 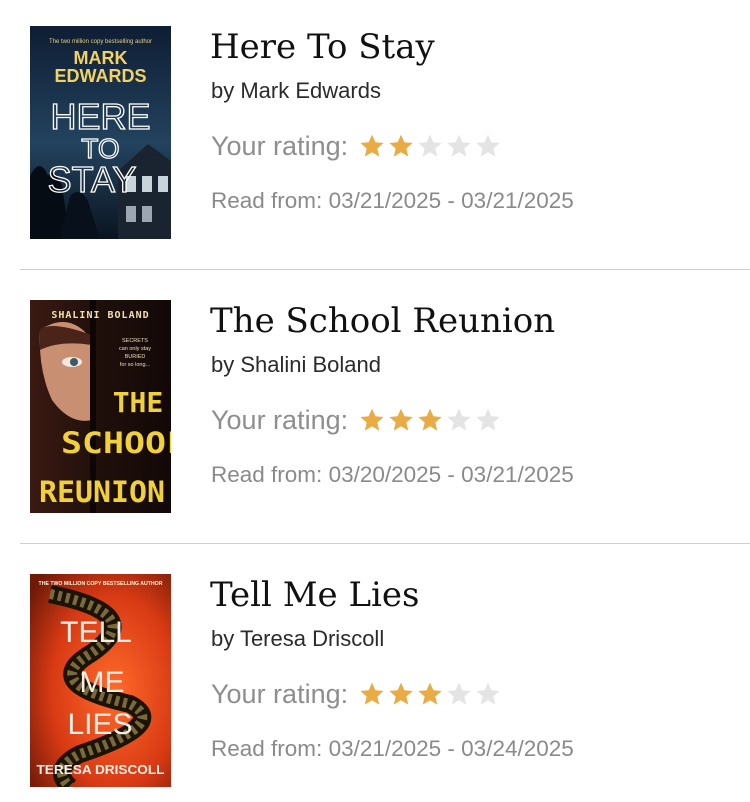 What do you see at coordinates (100, 42) in the screenshot?
I see `cover-tagline: The two million copy bestselling author` at bounding box center [100, 42].